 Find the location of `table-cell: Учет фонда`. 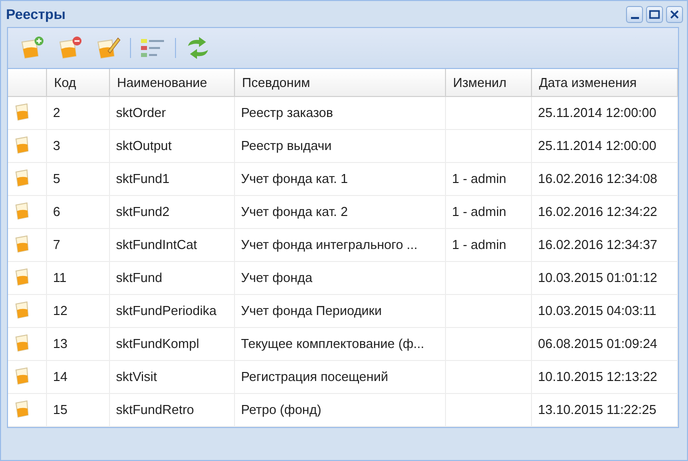

table-cell: Учет фонда is located at coordinates (276, 277).